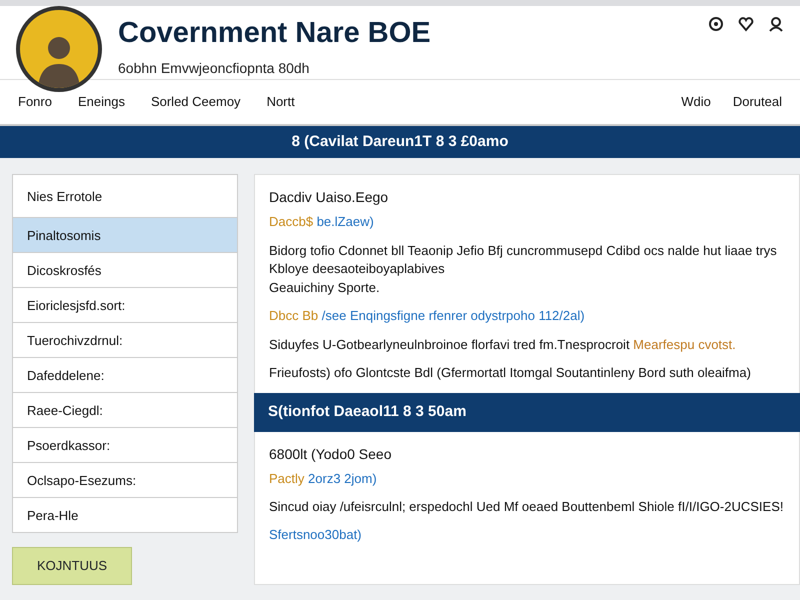  I want to click on banner-heading: 8 (Cavilat Dareun1T 8 3 £0amo, so click(400, 142).